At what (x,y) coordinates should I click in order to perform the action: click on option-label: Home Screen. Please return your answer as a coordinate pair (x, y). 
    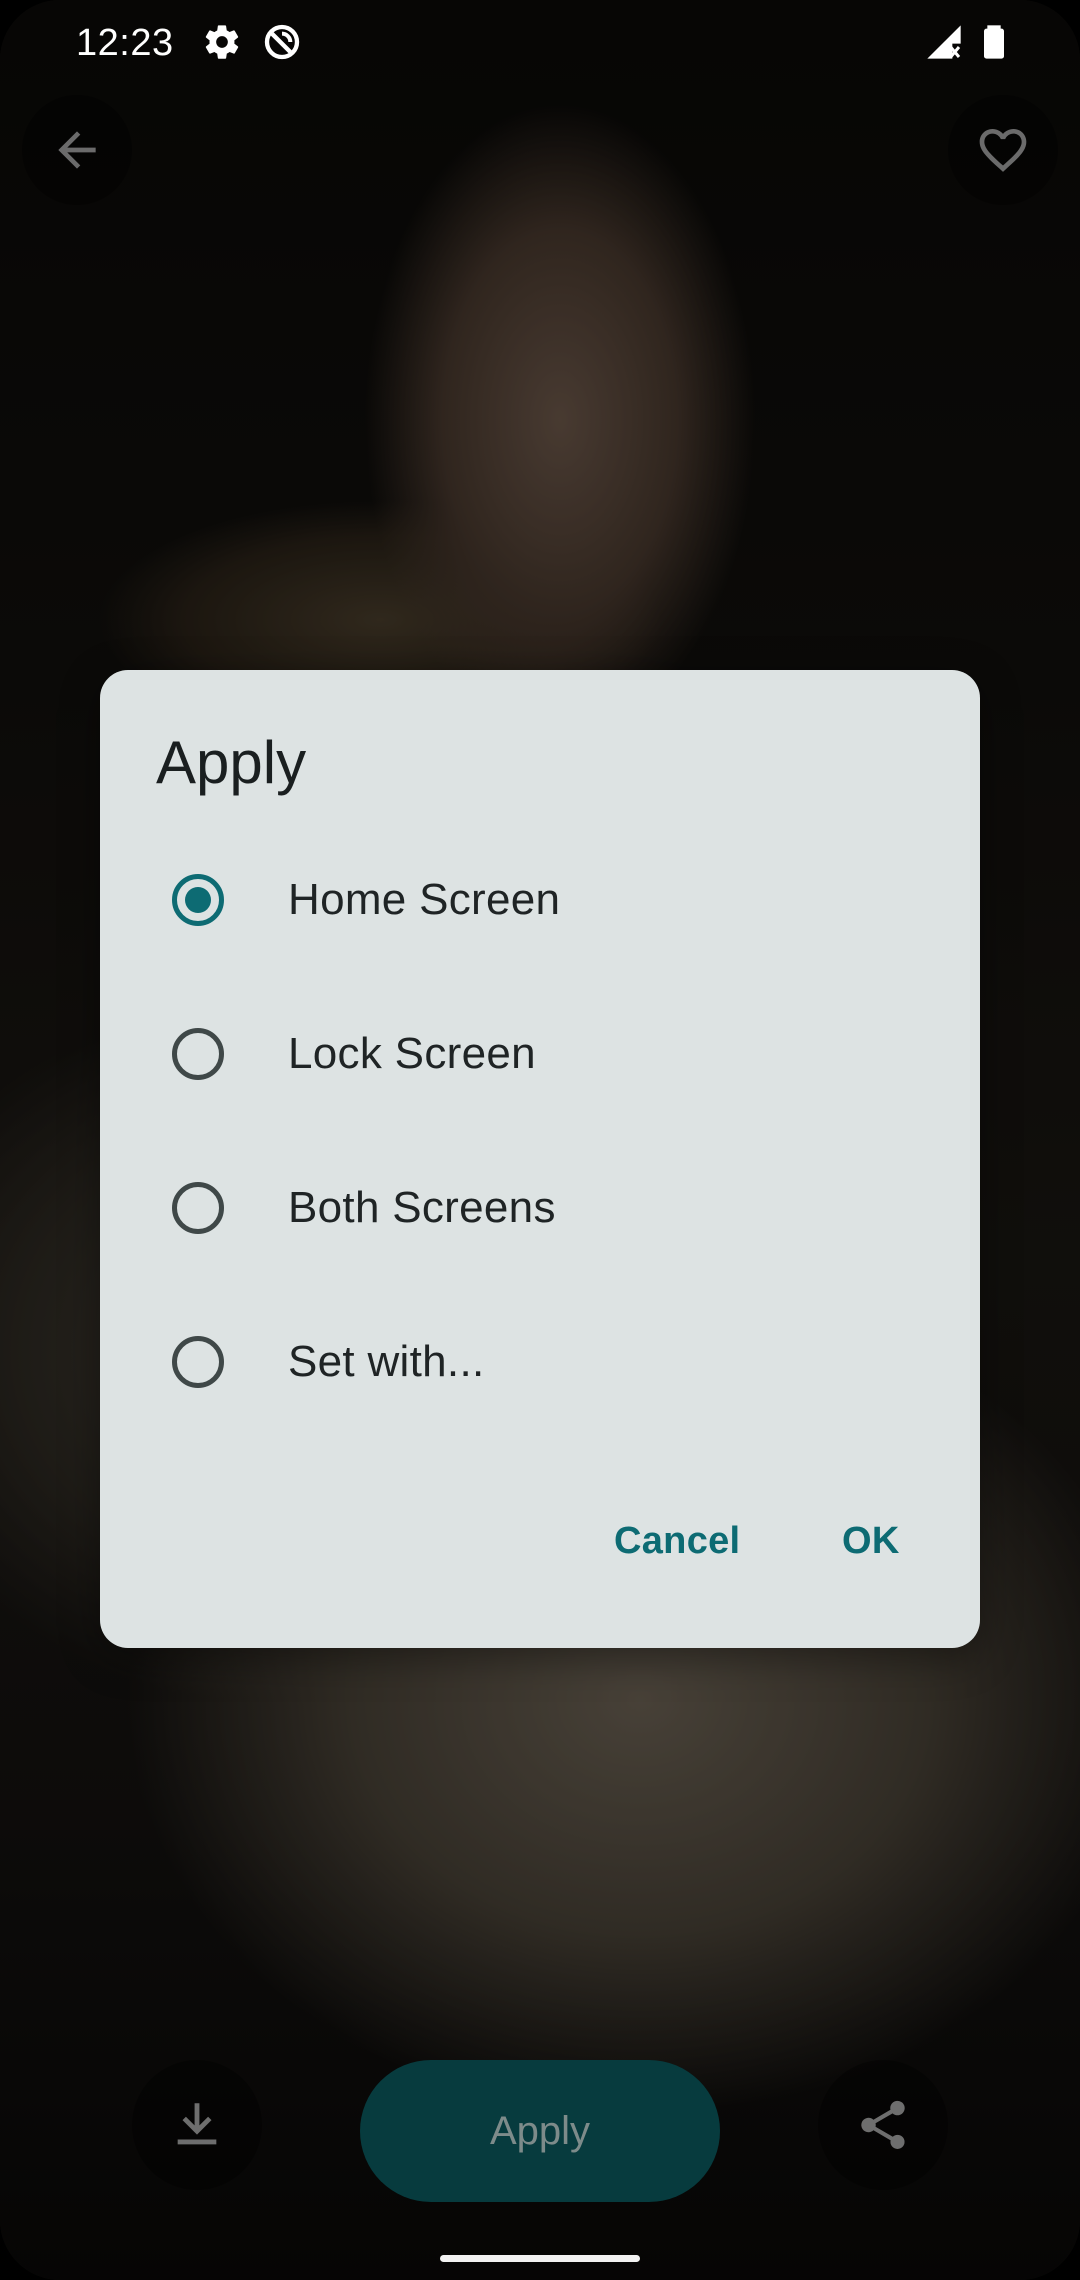
    Looking at the image, I should click on (424, 899).